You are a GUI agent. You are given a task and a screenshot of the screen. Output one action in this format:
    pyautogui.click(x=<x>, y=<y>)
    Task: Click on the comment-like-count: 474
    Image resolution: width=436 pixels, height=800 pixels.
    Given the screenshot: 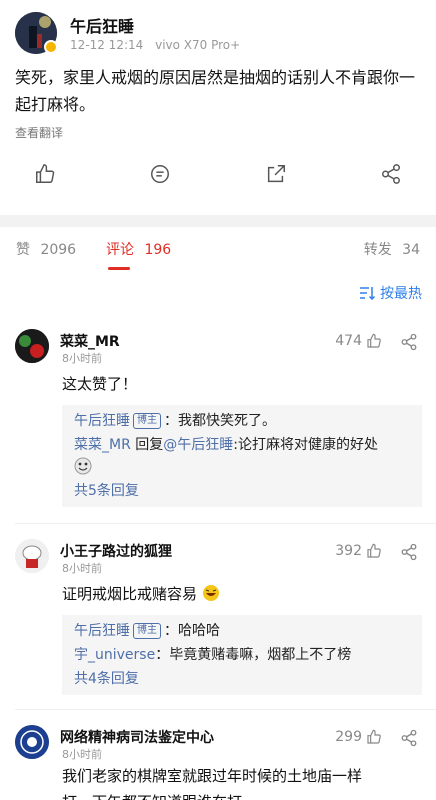 What is the action you would take?
    pyautogui.click(x=348, y=341)
    